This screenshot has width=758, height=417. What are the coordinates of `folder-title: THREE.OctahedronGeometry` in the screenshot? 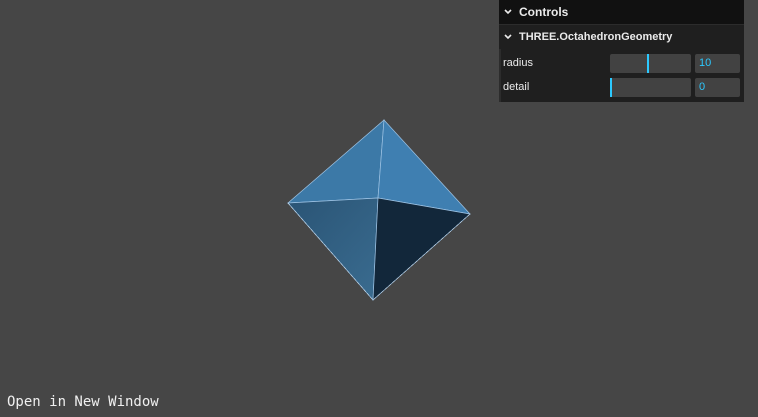 It's located at (596, 37).